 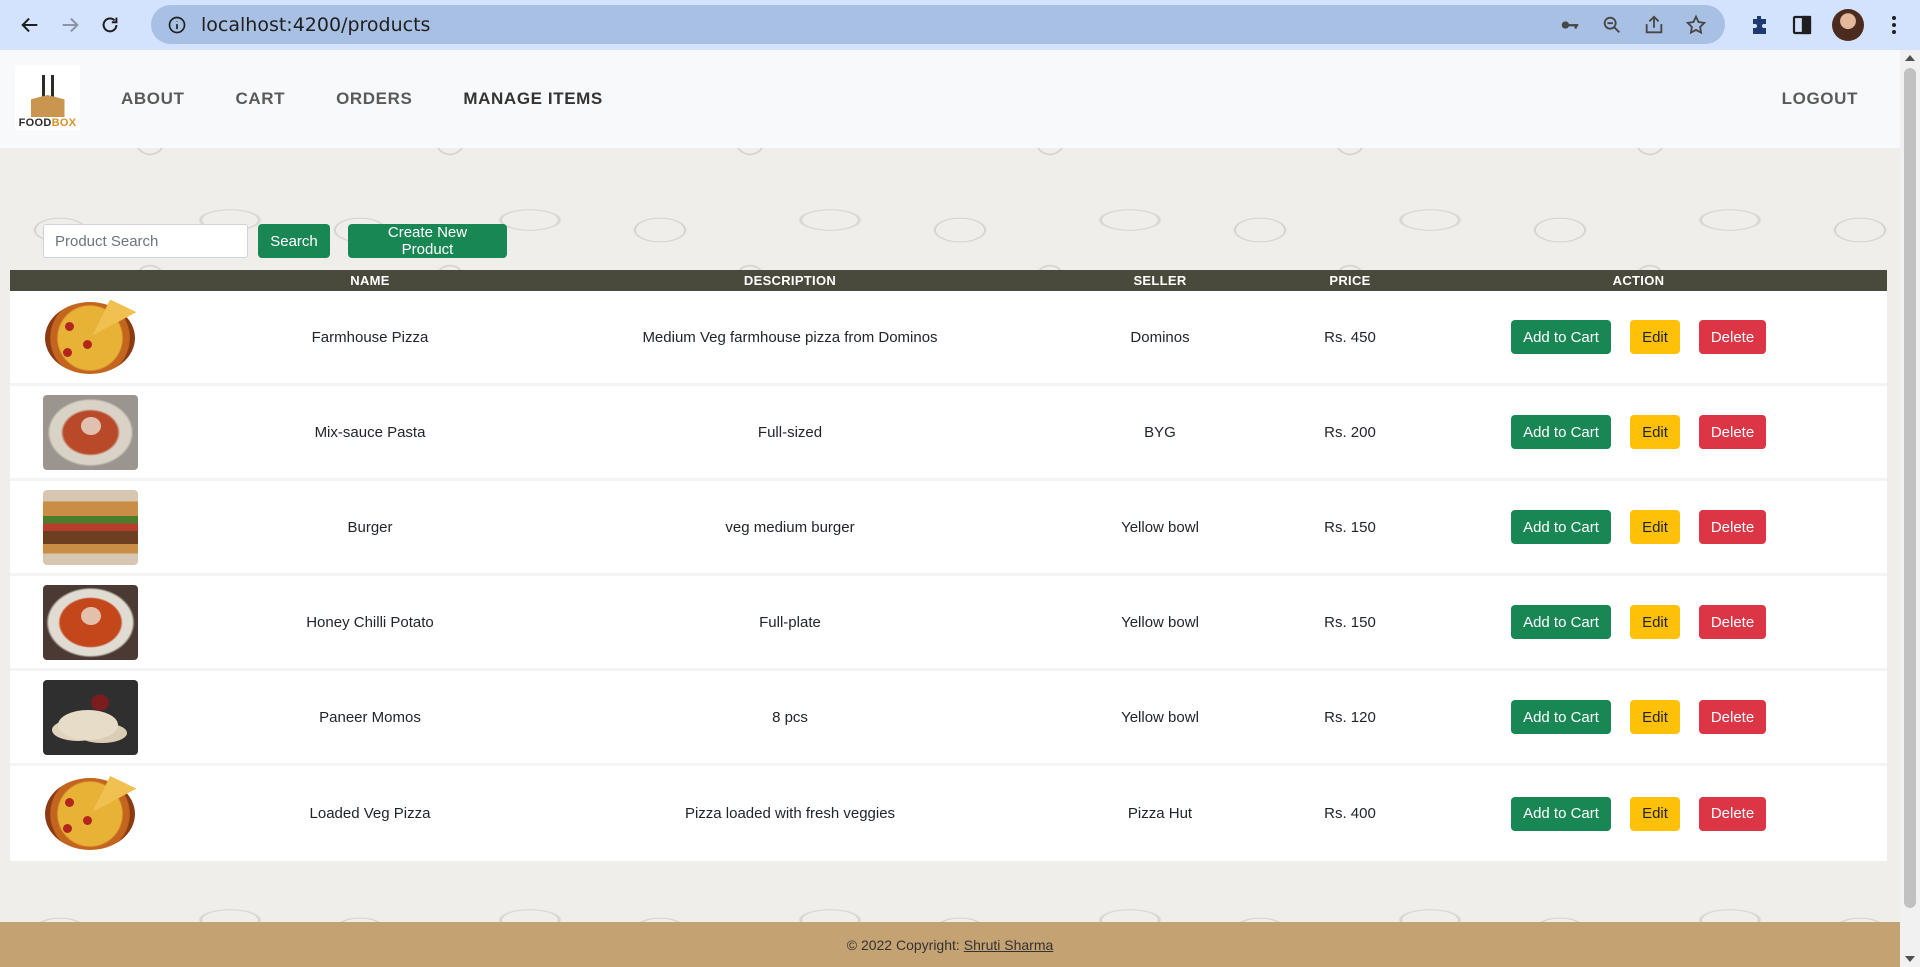 I want to click on zoom-icon, so click(x=1612, y=25).